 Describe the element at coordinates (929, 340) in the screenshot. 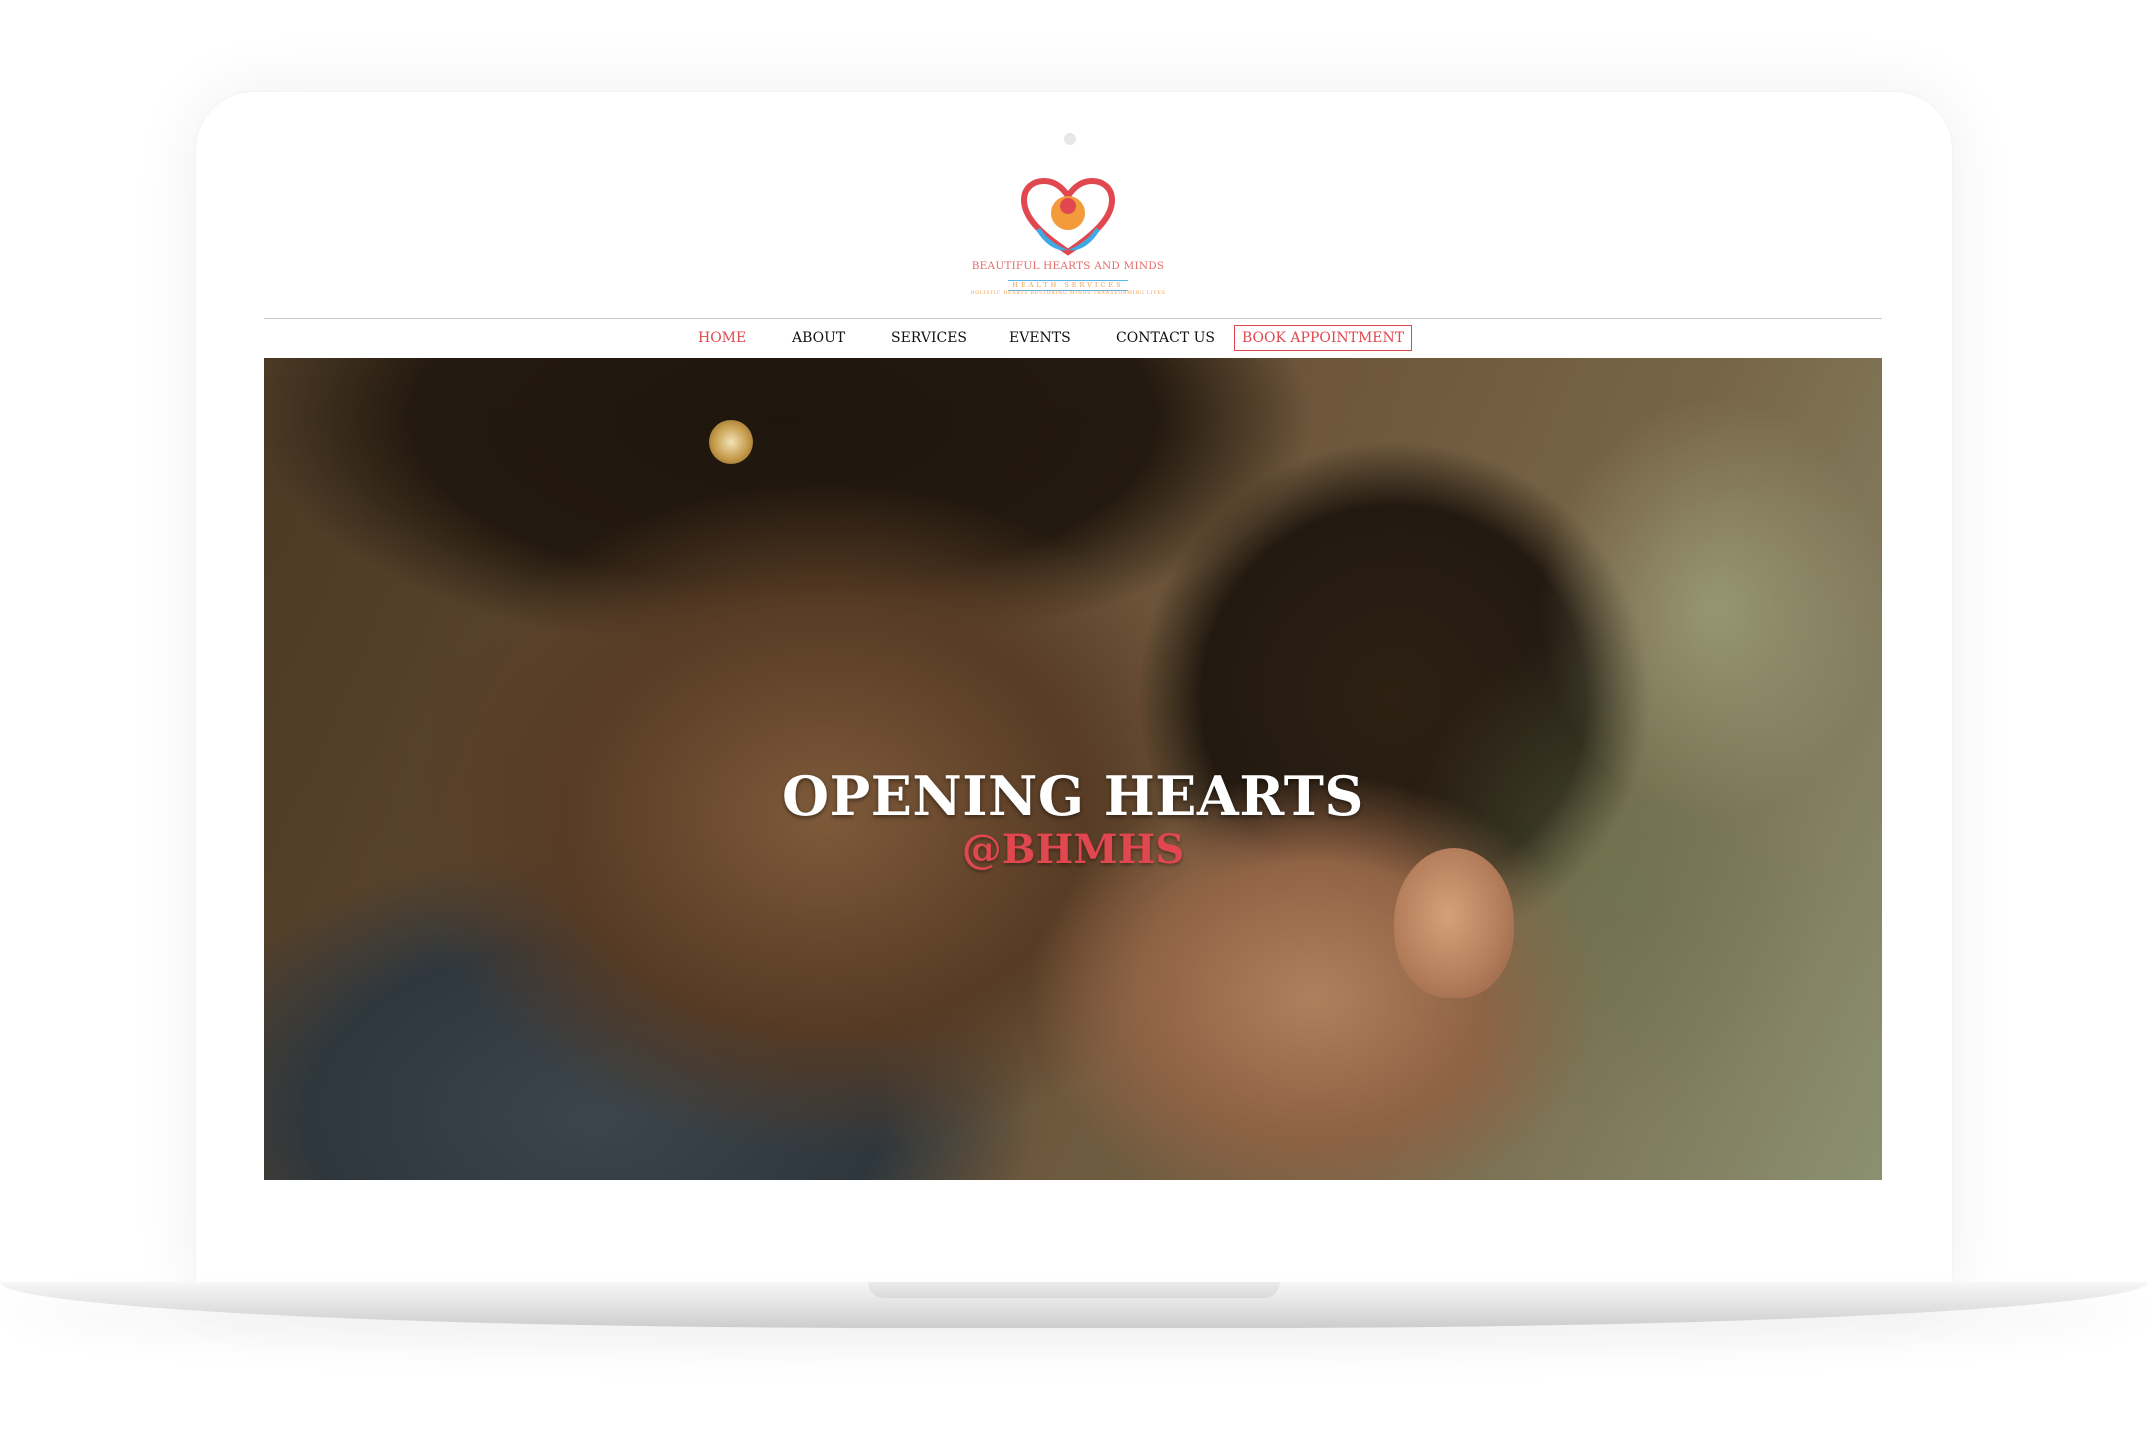

I see `nav-services: SERVICES` at that location.